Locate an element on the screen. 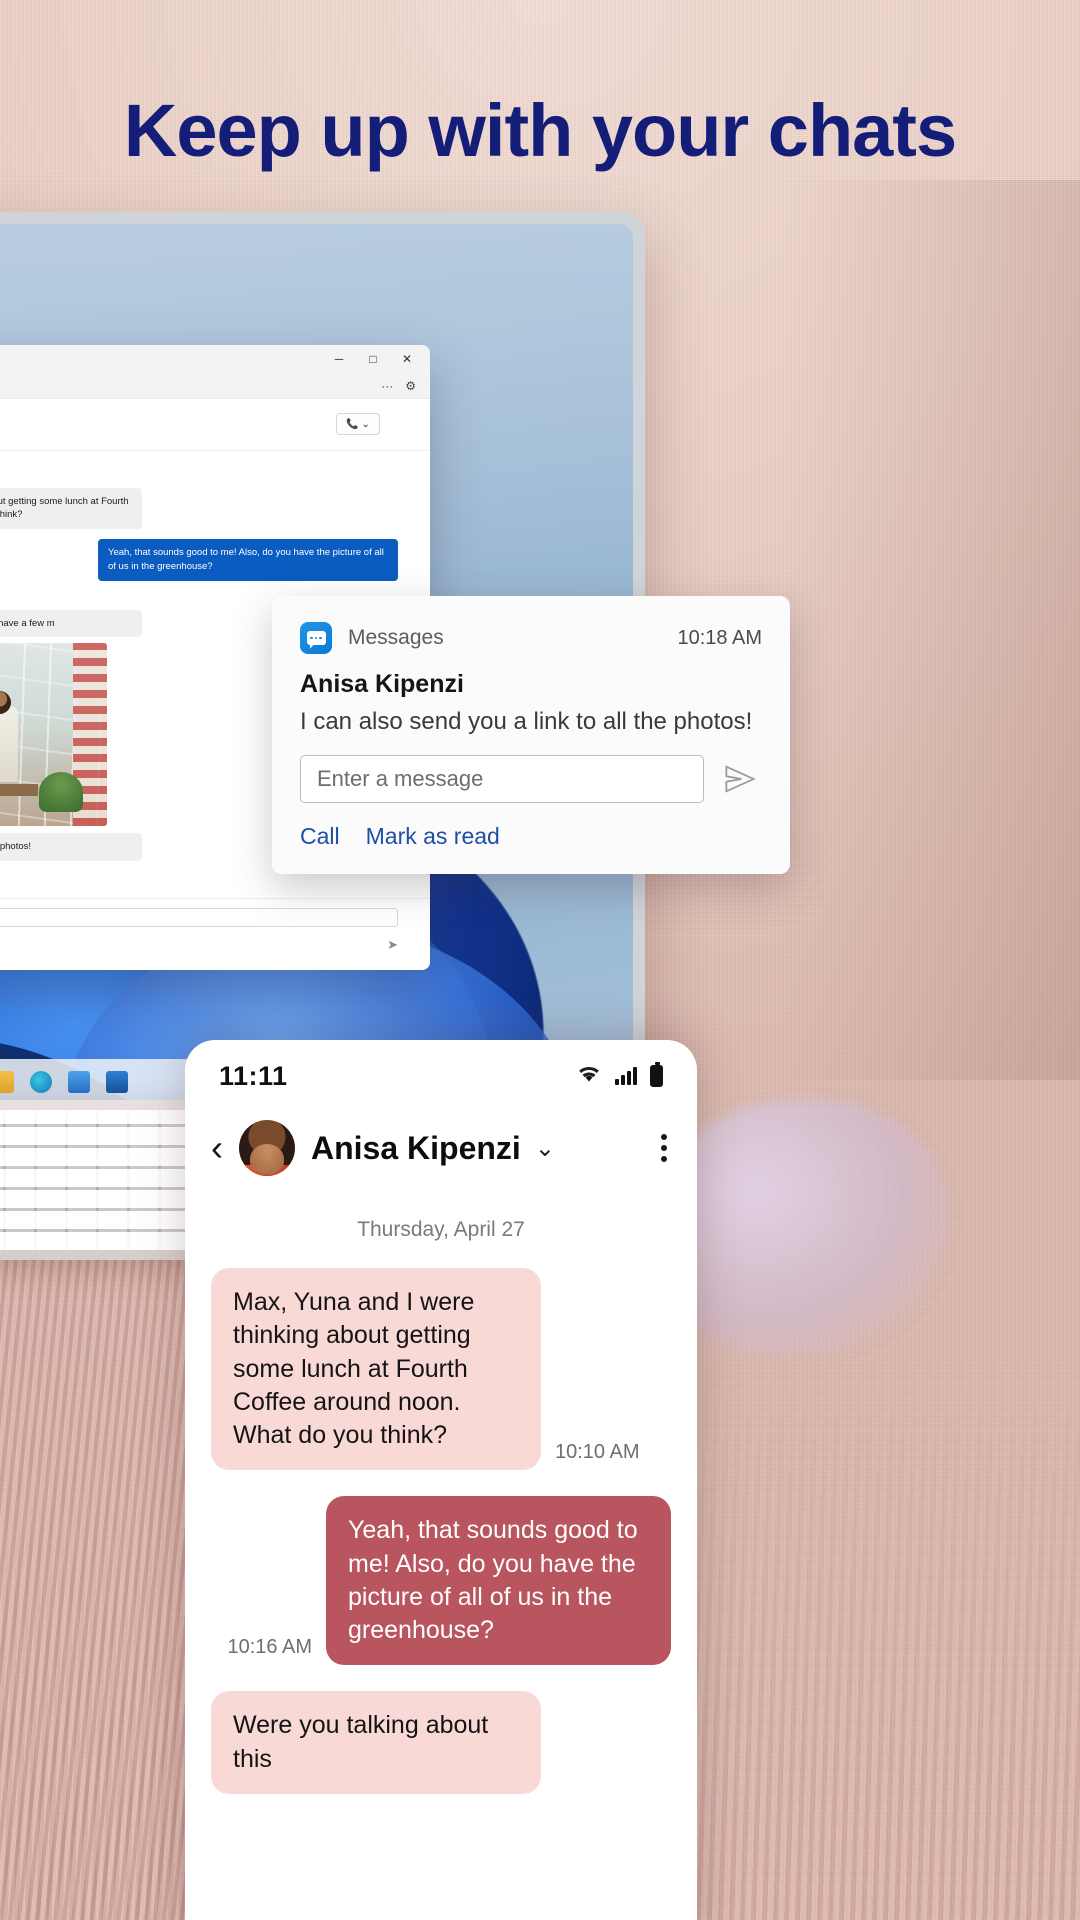 This screenshot has height=1920, width=1080. notification-timestamp: 10:18 AM is located at coordinates (719, 637).